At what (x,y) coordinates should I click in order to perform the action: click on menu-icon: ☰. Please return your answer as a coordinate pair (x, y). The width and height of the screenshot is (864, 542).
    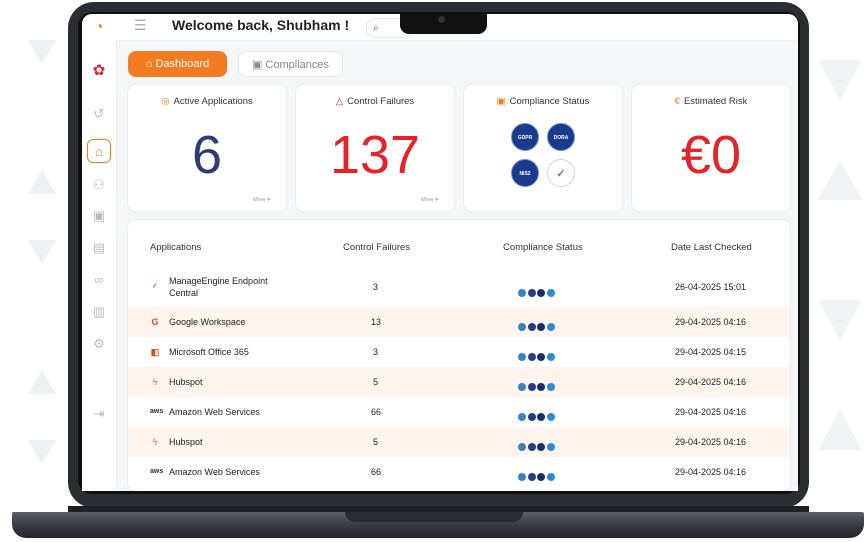
    Looking at the image, I should click on (140, 25).